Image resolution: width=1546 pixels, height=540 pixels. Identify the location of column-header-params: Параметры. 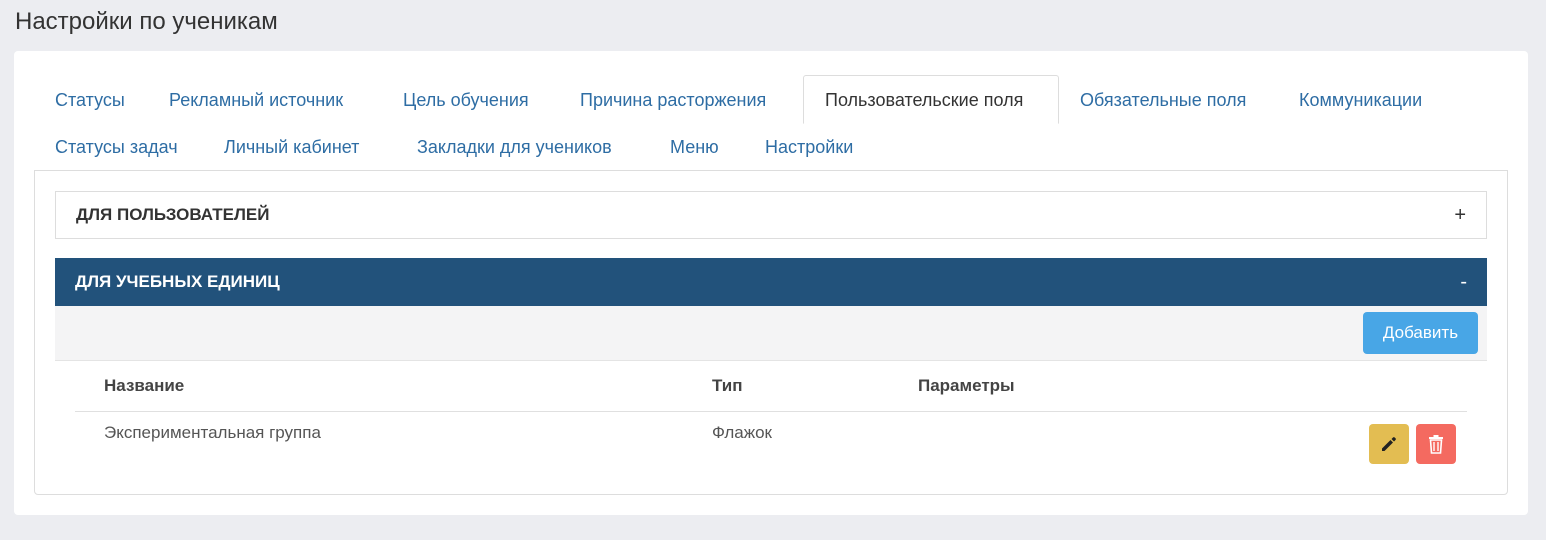
(966, 385).